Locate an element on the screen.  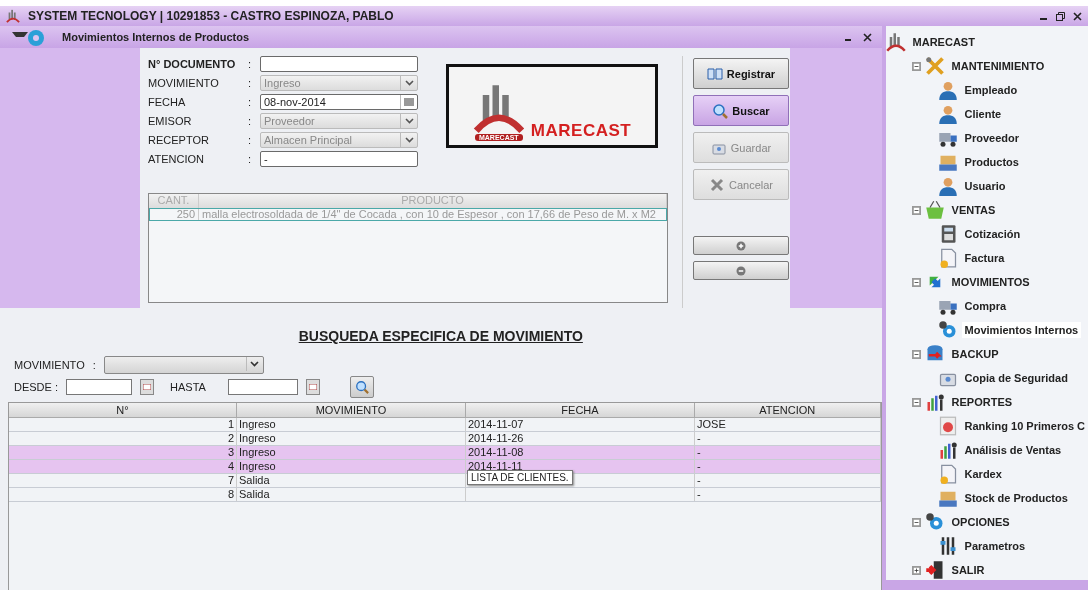
tree-item: Movimientos Internos is located at coordinates (1021, 330).